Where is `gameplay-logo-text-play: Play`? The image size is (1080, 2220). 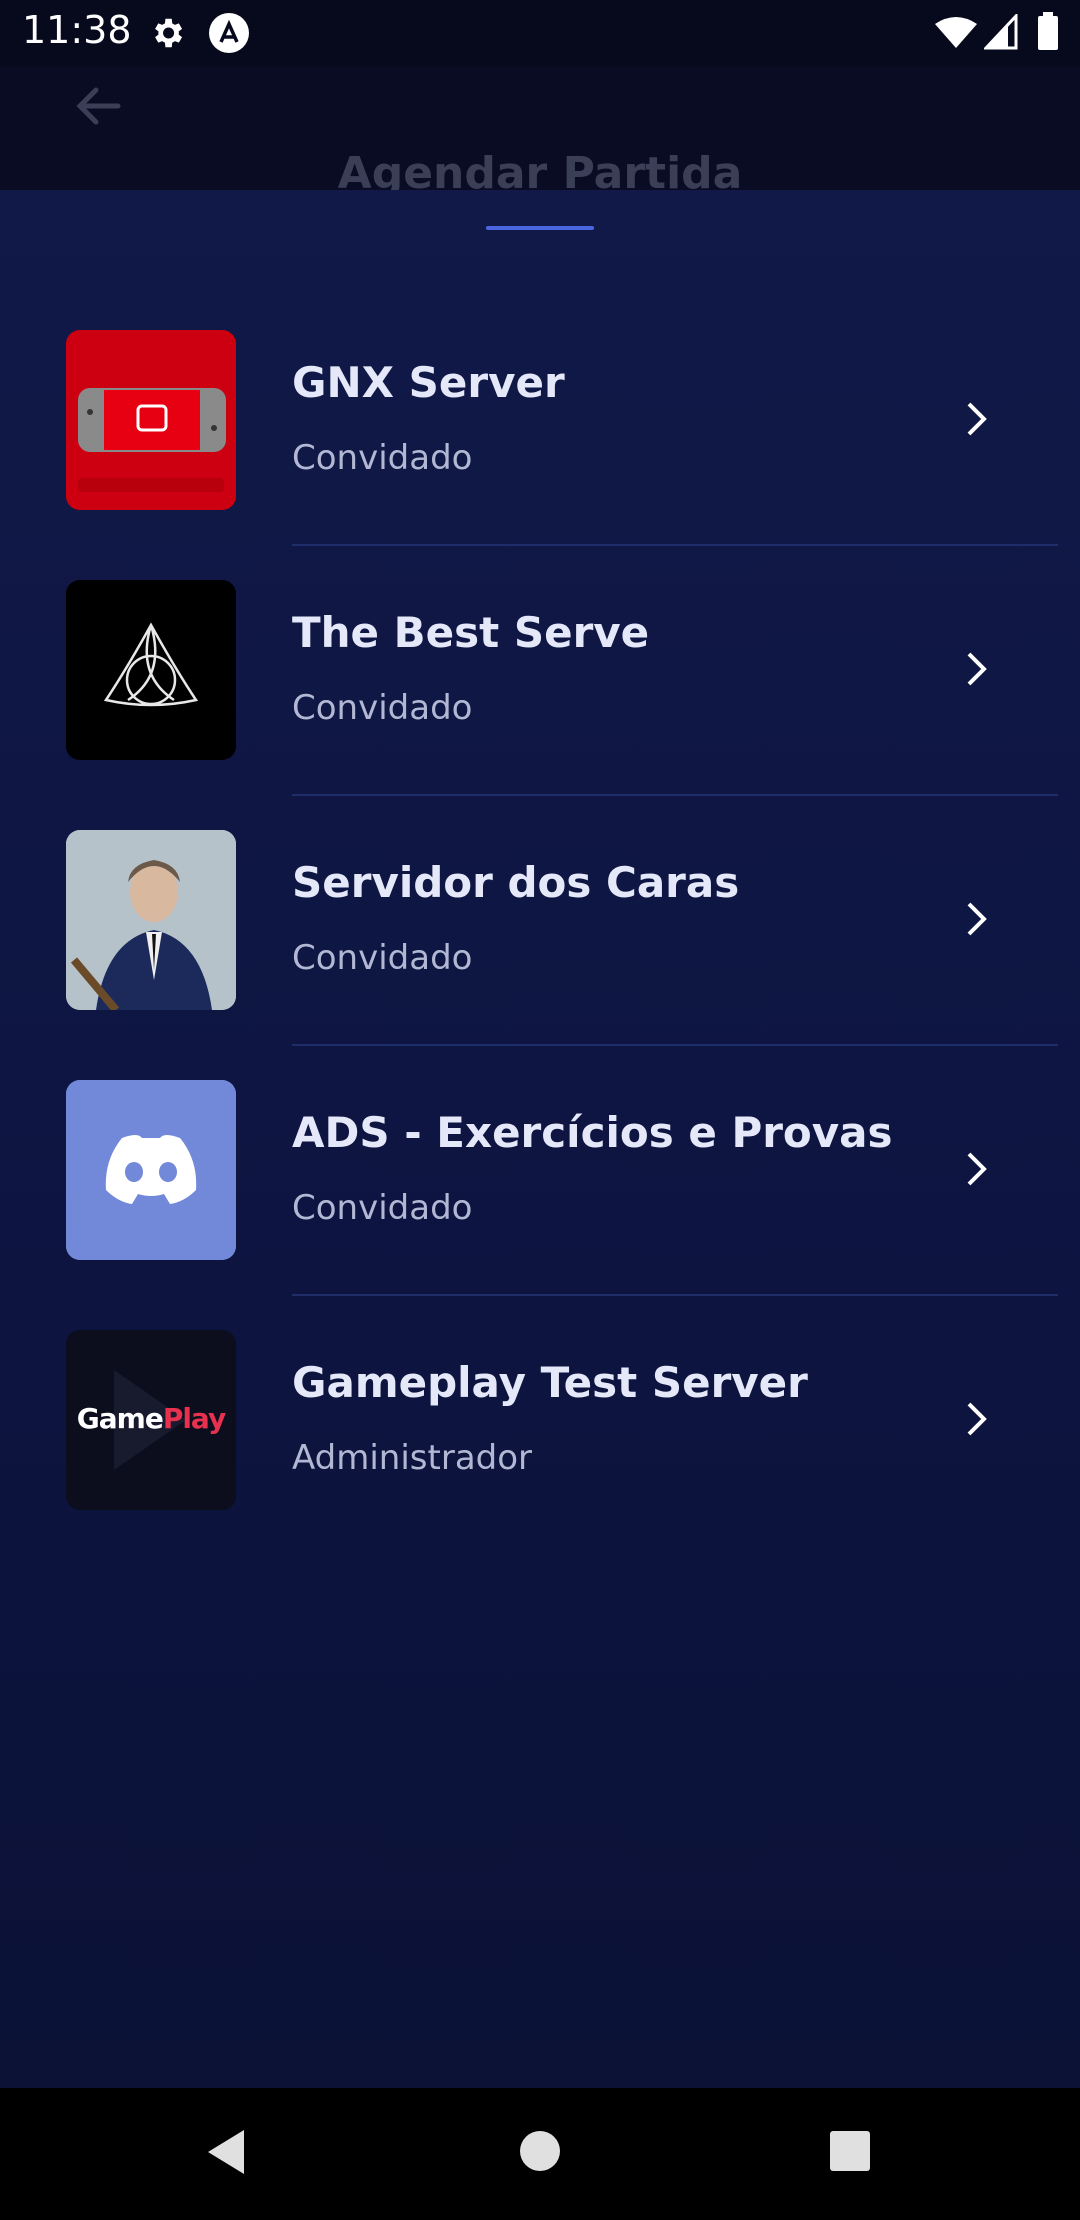
gameplay-logo-text-play: Play is located at coordinates (194, 1418).